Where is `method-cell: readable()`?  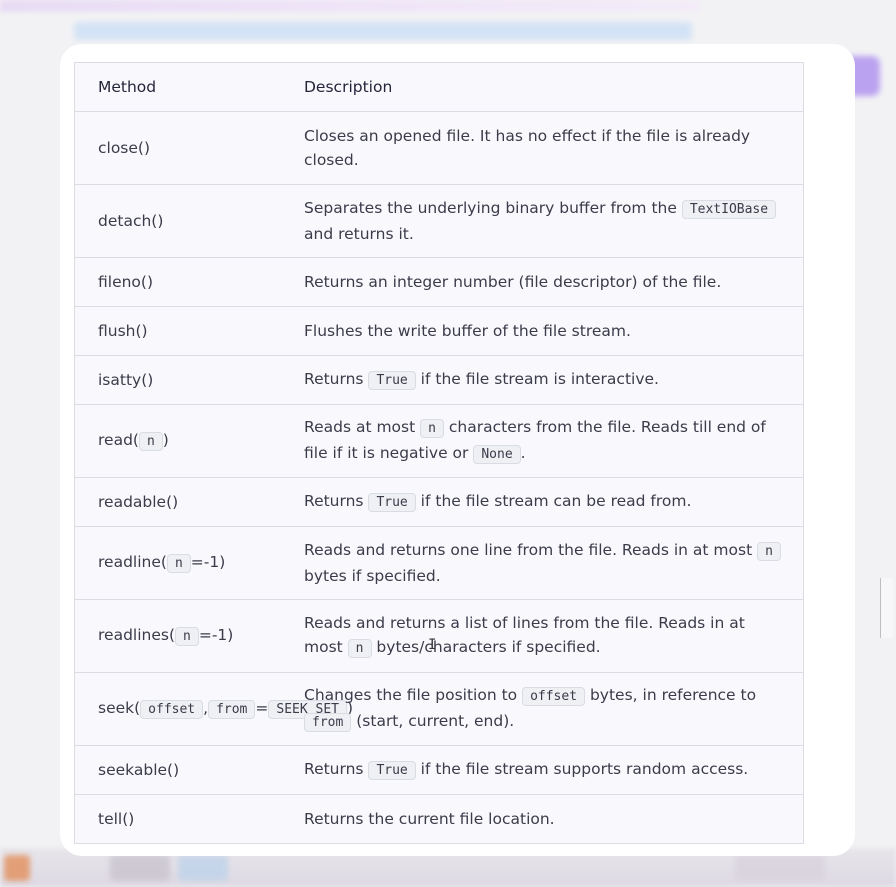
method-cell: readable() is located at coordinates (138, 502).